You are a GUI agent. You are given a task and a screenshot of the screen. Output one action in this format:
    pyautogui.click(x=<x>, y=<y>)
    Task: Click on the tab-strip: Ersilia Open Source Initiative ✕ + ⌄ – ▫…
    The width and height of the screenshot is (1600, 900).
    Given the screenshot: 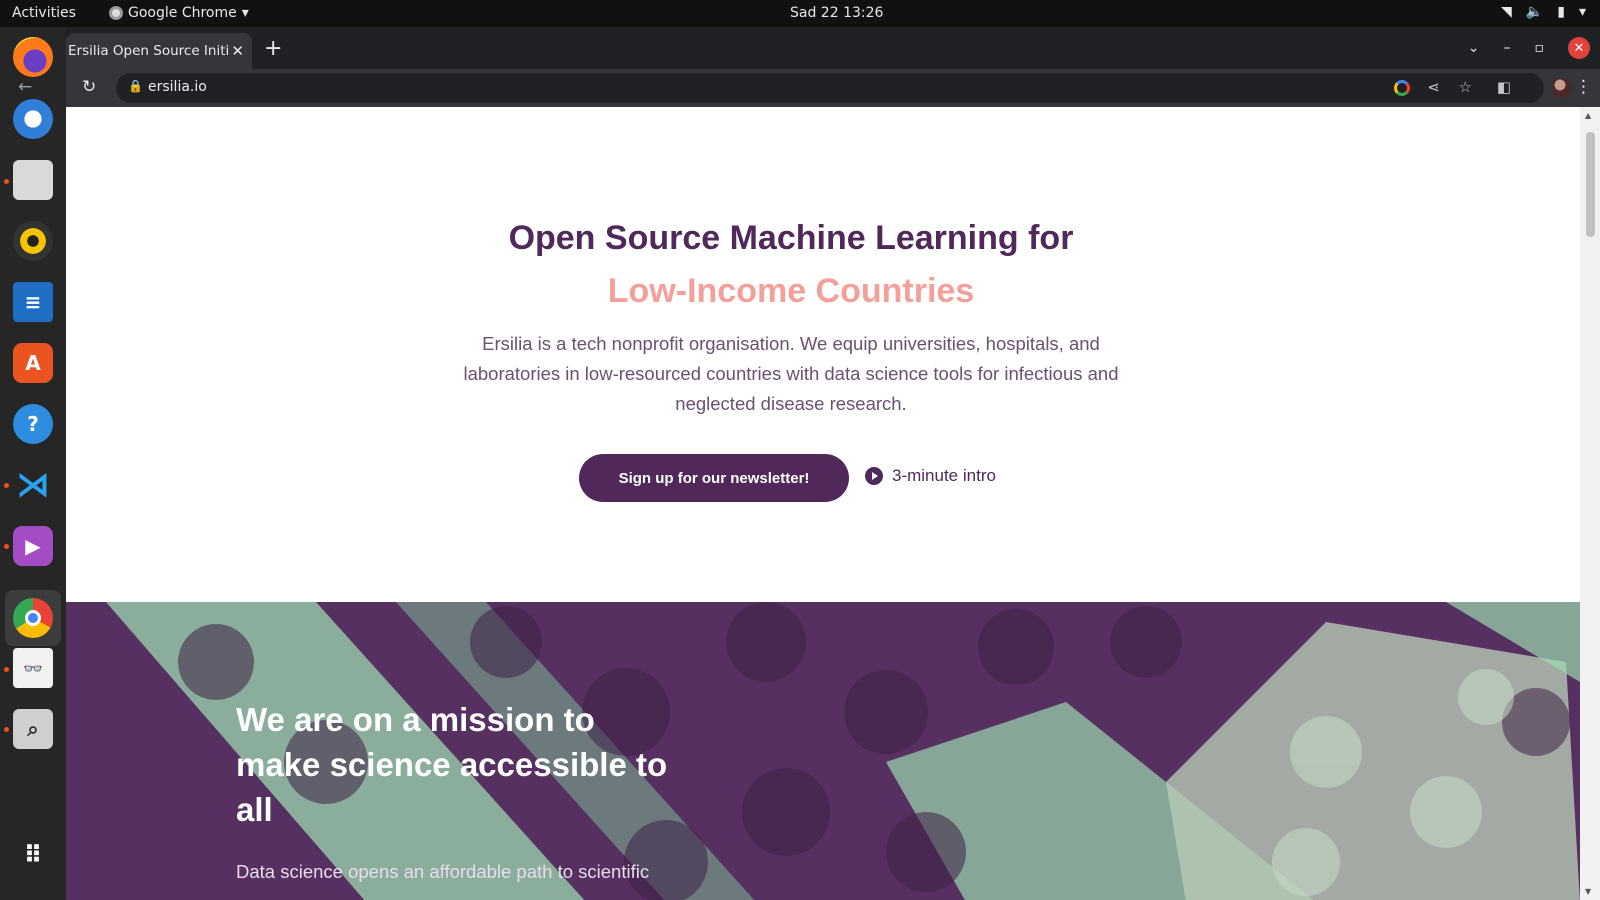 What is the action you would take?
    pyautogui.click(x=833, y=48)
    